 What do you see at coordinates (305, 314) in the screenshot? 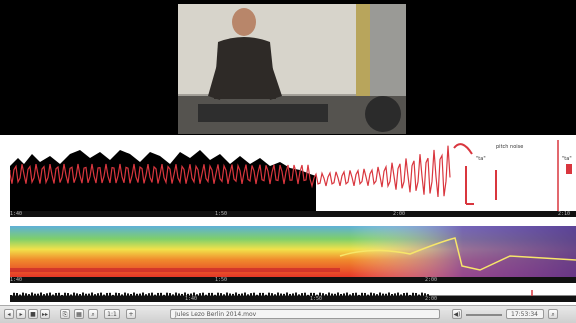
I see `filename-field: Jules Lezo Berlin 2014.mov` at bounding box center [305, 314].